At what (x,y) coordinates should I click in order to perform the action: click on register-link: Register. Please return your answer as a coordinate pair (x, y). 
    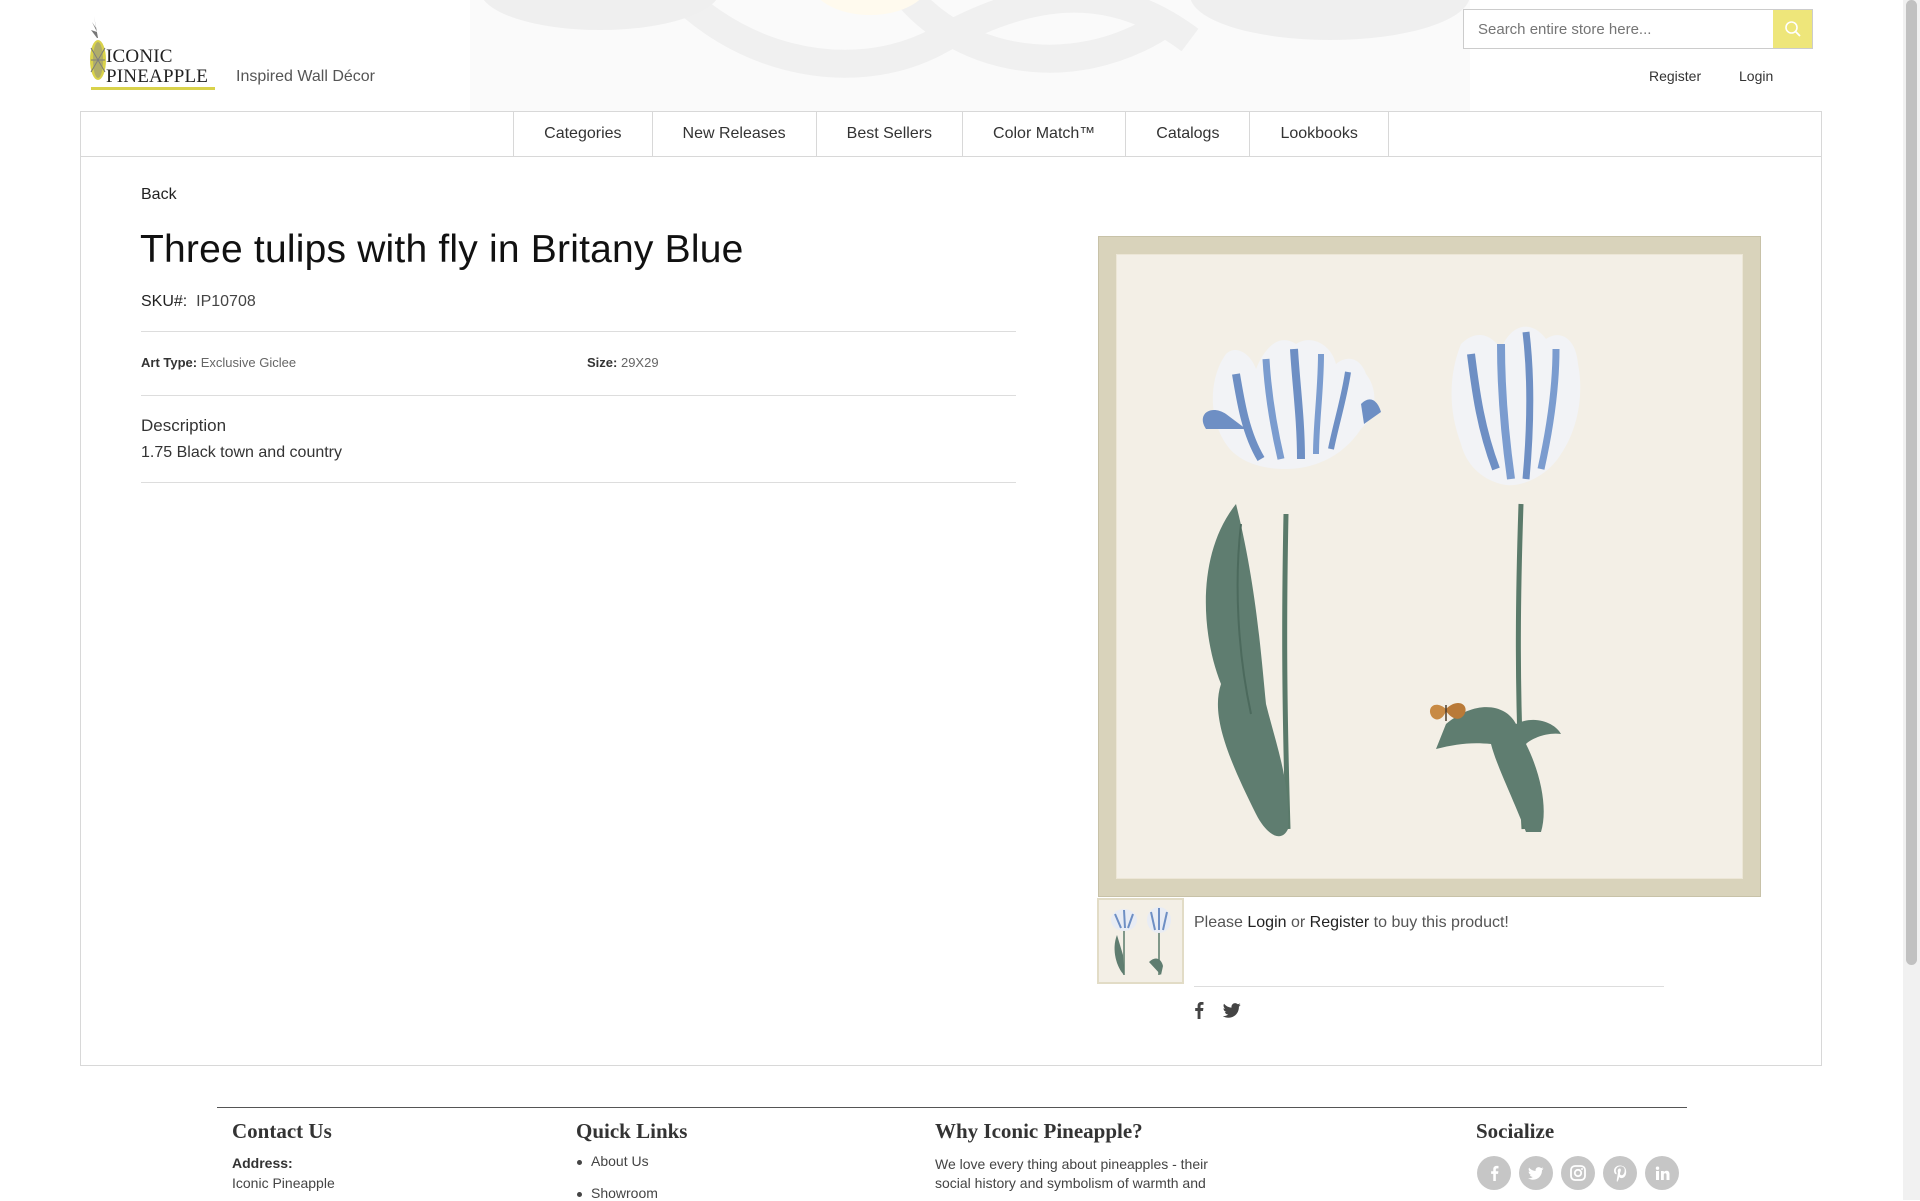
    Looking at the image, I should click on (1675, 76).